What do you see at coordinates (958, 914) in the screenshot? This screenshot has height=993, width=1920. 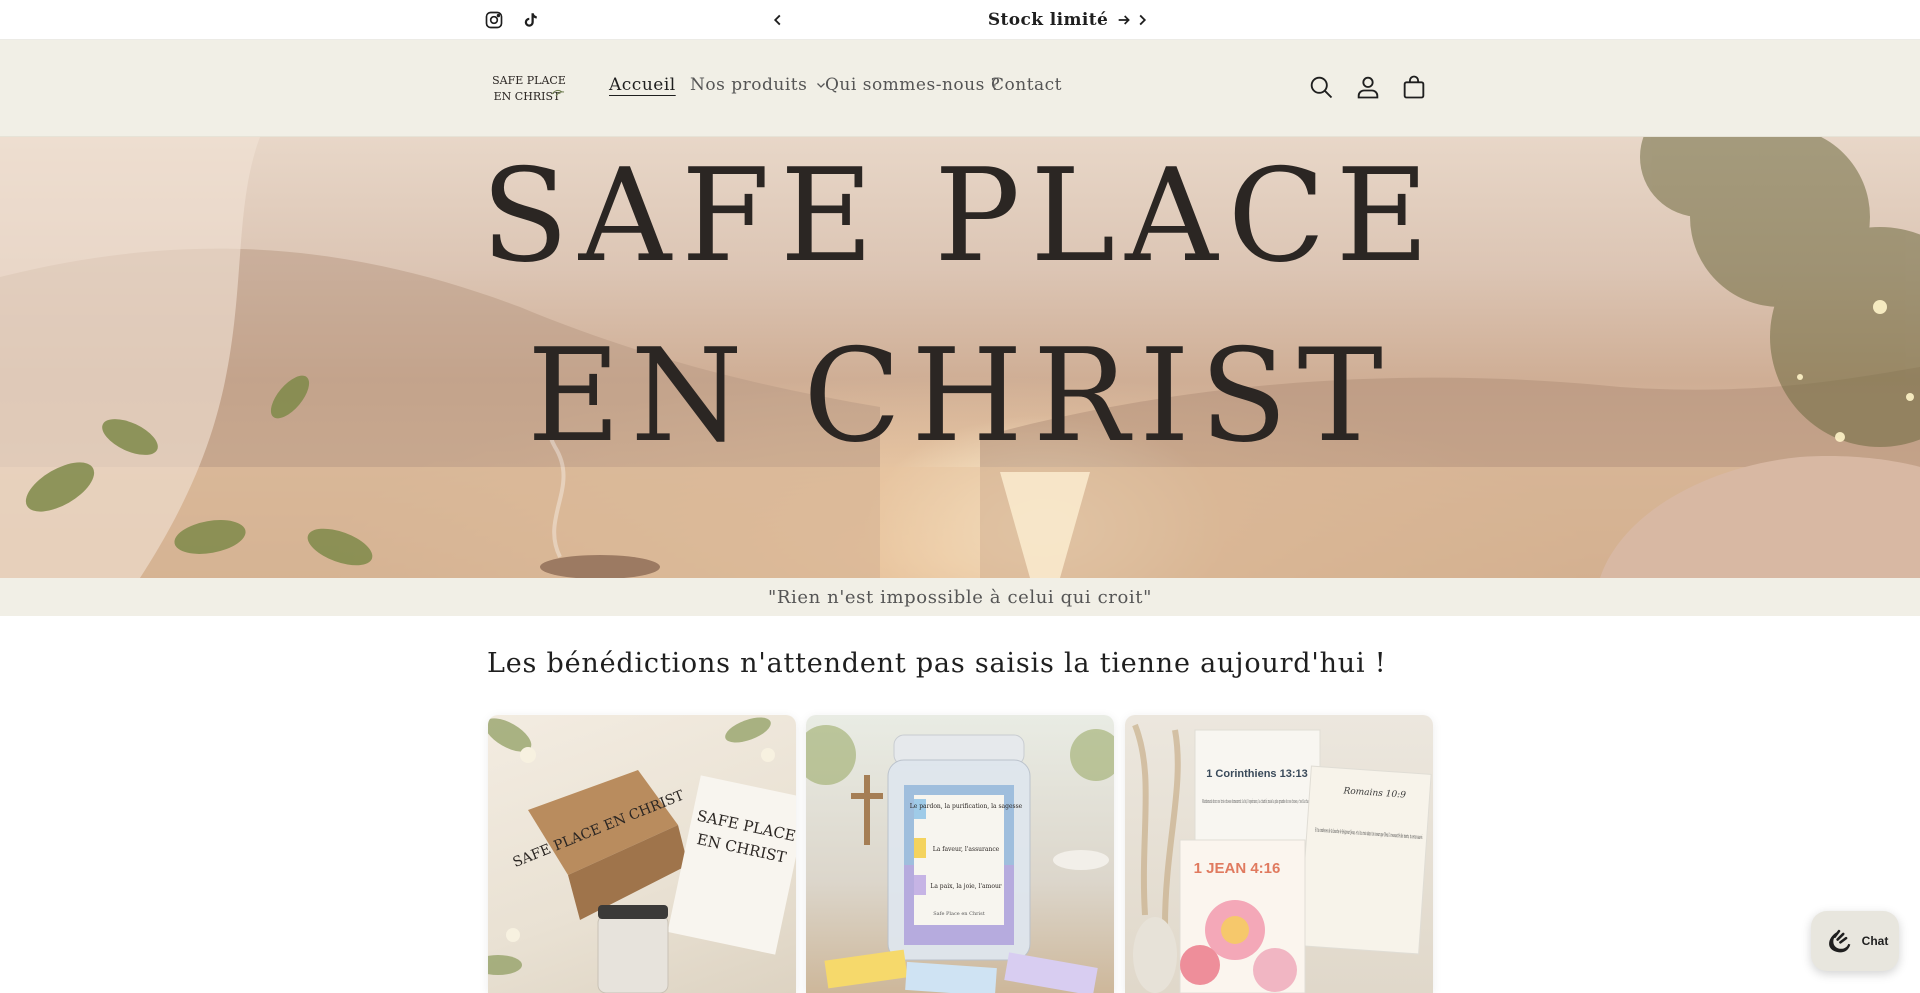 I see `jar-brand: Safe Place en Christ` at bounding box center [958, 914].